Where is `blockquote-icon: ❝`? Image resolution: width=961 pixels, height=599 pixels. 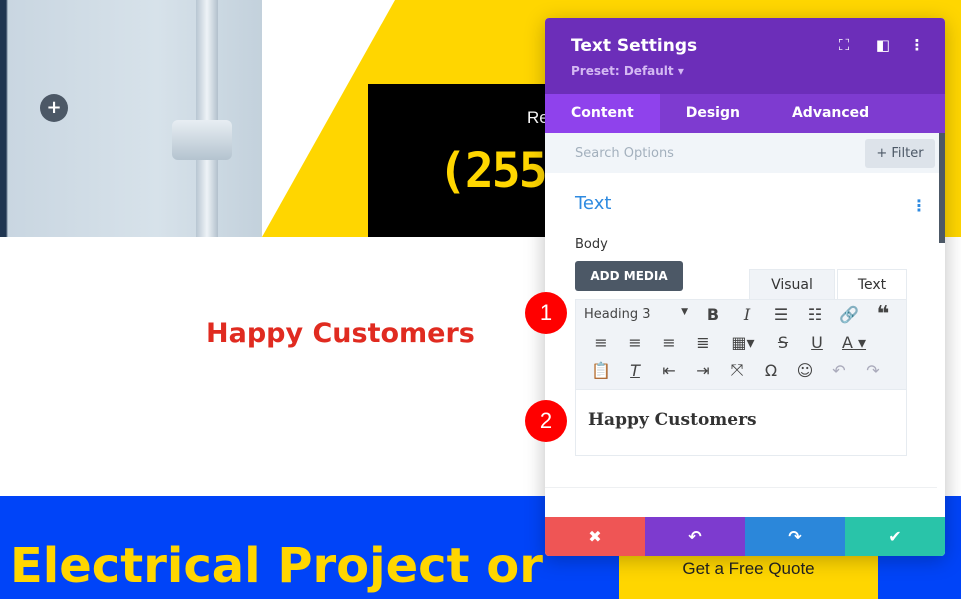
blockquote-icon: ❝ is located at coordinates (883, 314).